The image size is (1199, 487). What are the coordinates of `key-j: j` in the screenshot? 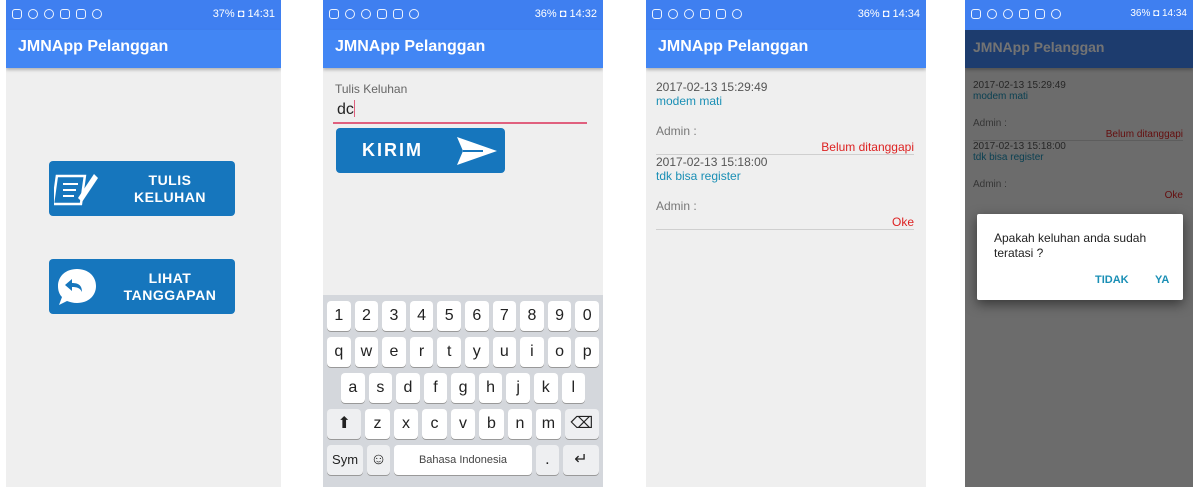 It's located at (518, 388).